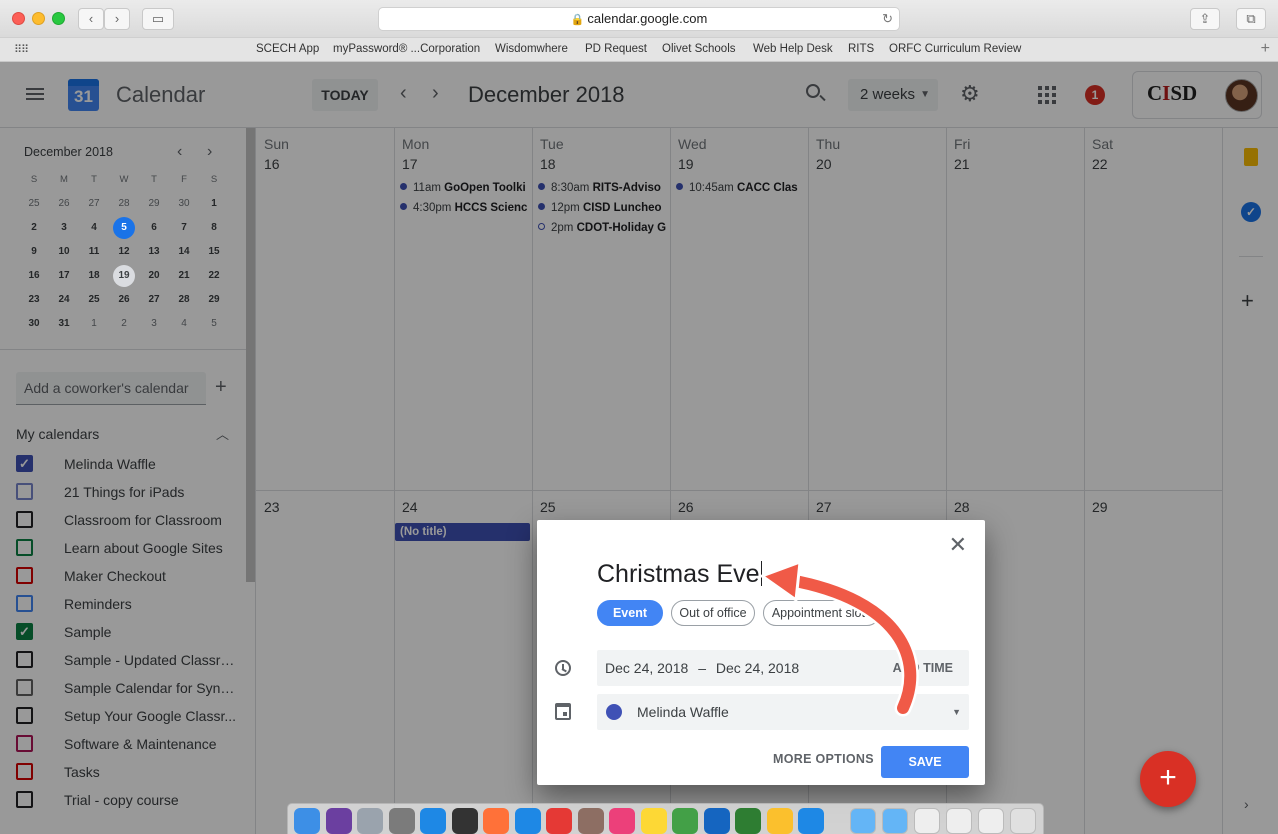 Image resolution: width=1278 pixels, height=834 pixels. I want to click on trash-icon, so click(1023, 821).